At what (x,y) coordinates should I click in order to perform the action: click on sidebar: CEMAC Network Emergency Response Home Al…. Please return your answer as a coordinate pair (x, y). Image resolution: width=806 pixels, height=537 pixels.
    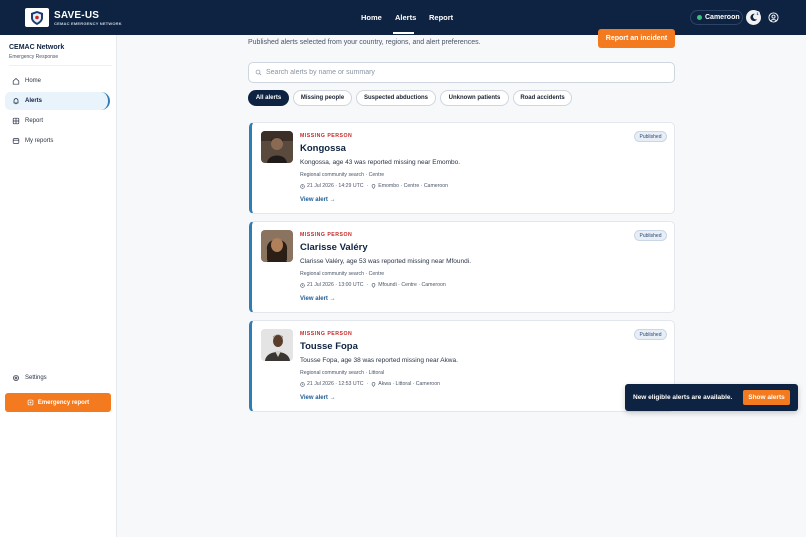
    Looking at the image, I should click on (58, 286).